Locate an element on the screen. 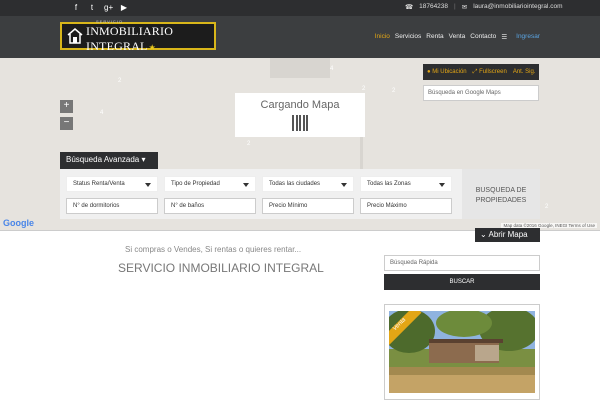 This screenshot has height=400, width=600. nav-inicio: Inicio is located at coordinates (382, 37).